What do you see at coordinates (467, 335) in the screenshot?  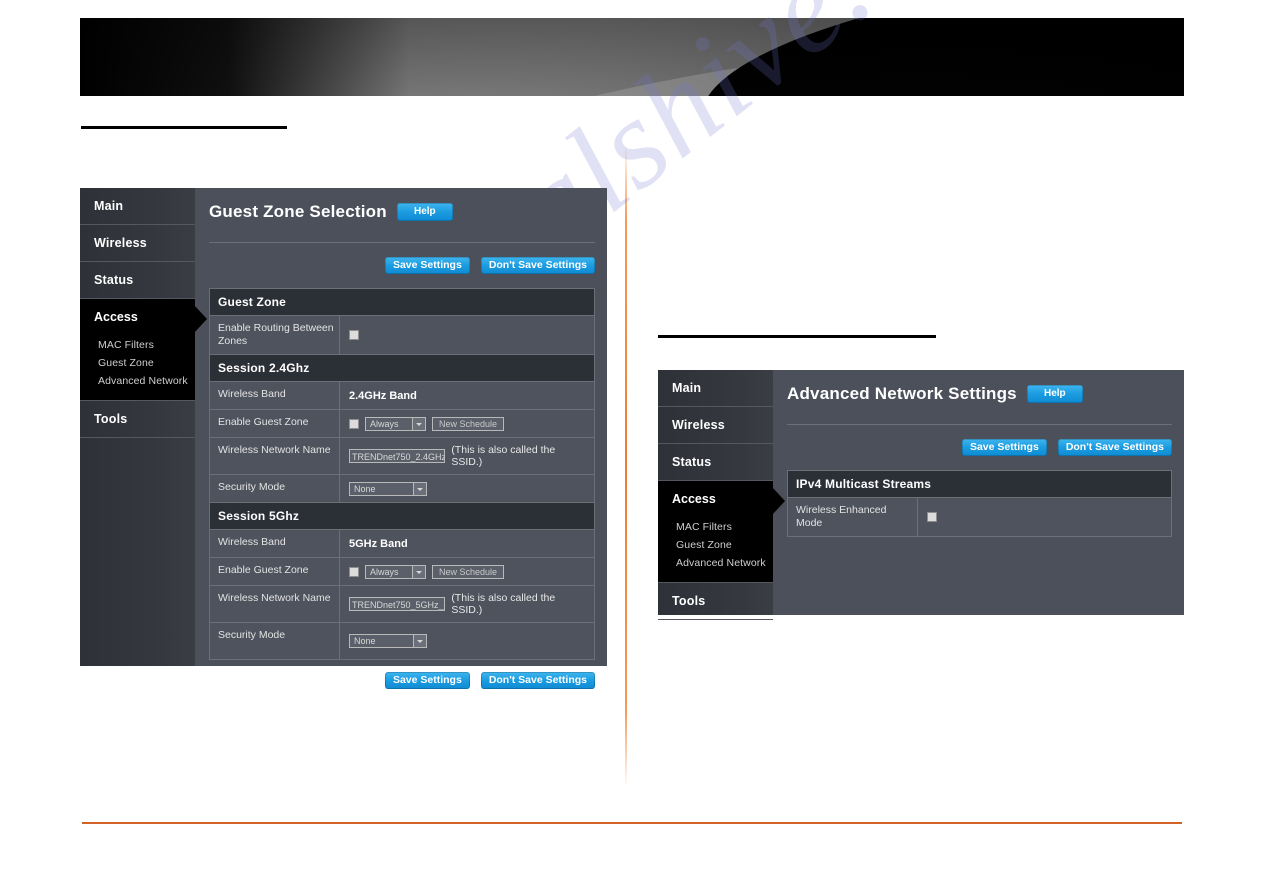 I see `row-value` at bounding box center [467, 335].